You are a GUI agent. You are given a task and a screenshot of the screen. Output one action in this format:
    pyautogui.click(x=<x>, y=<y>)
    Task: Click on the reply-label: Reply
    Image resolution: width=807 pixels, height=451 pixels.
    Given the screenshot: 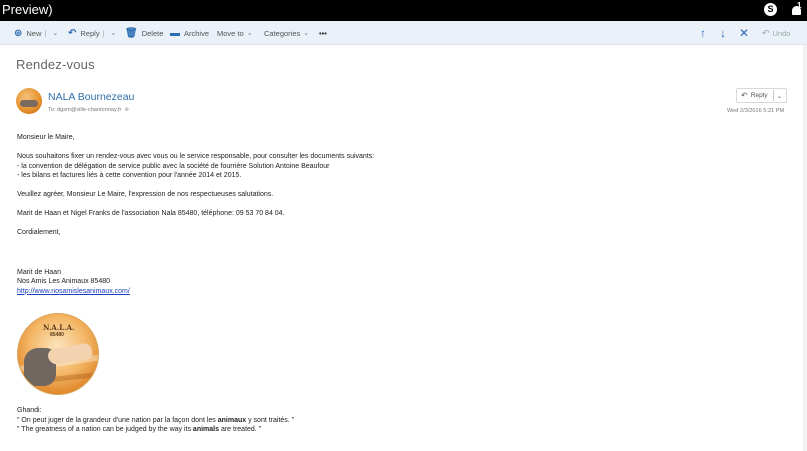 What is the action you would take?
    pyautogui.click(x=90, y=33)
    